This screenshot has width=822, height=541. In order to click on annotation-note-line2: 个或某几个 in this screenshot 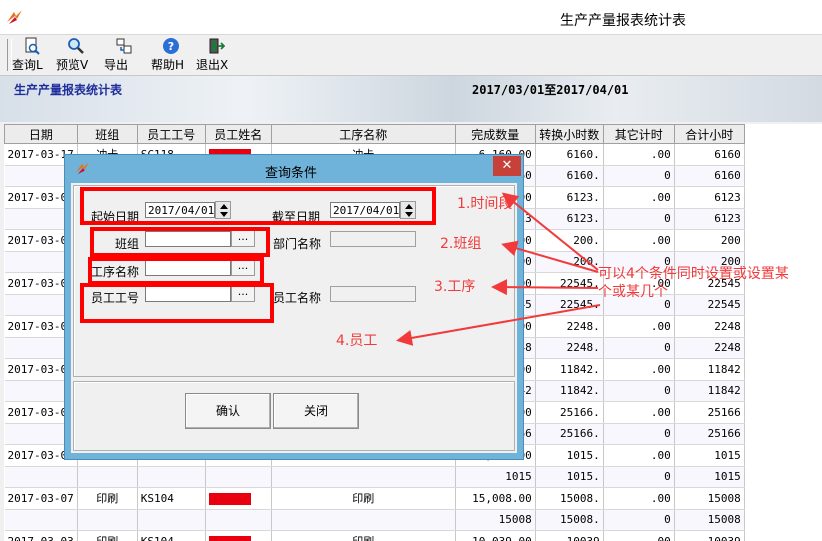, I will do `click(633, 292)`.